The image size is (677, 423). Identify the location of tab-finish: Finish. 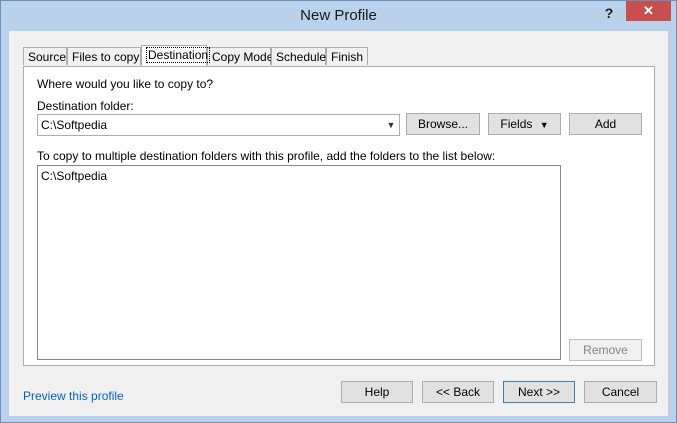
(347, 56).